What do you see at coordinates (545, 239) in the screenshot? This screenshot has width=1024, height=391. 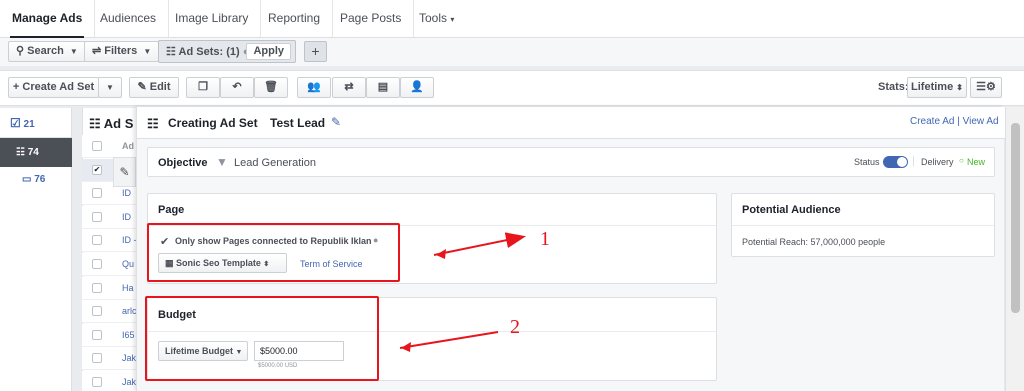 I see `annotation-label-1: 1` at bounding box center [545, 239].